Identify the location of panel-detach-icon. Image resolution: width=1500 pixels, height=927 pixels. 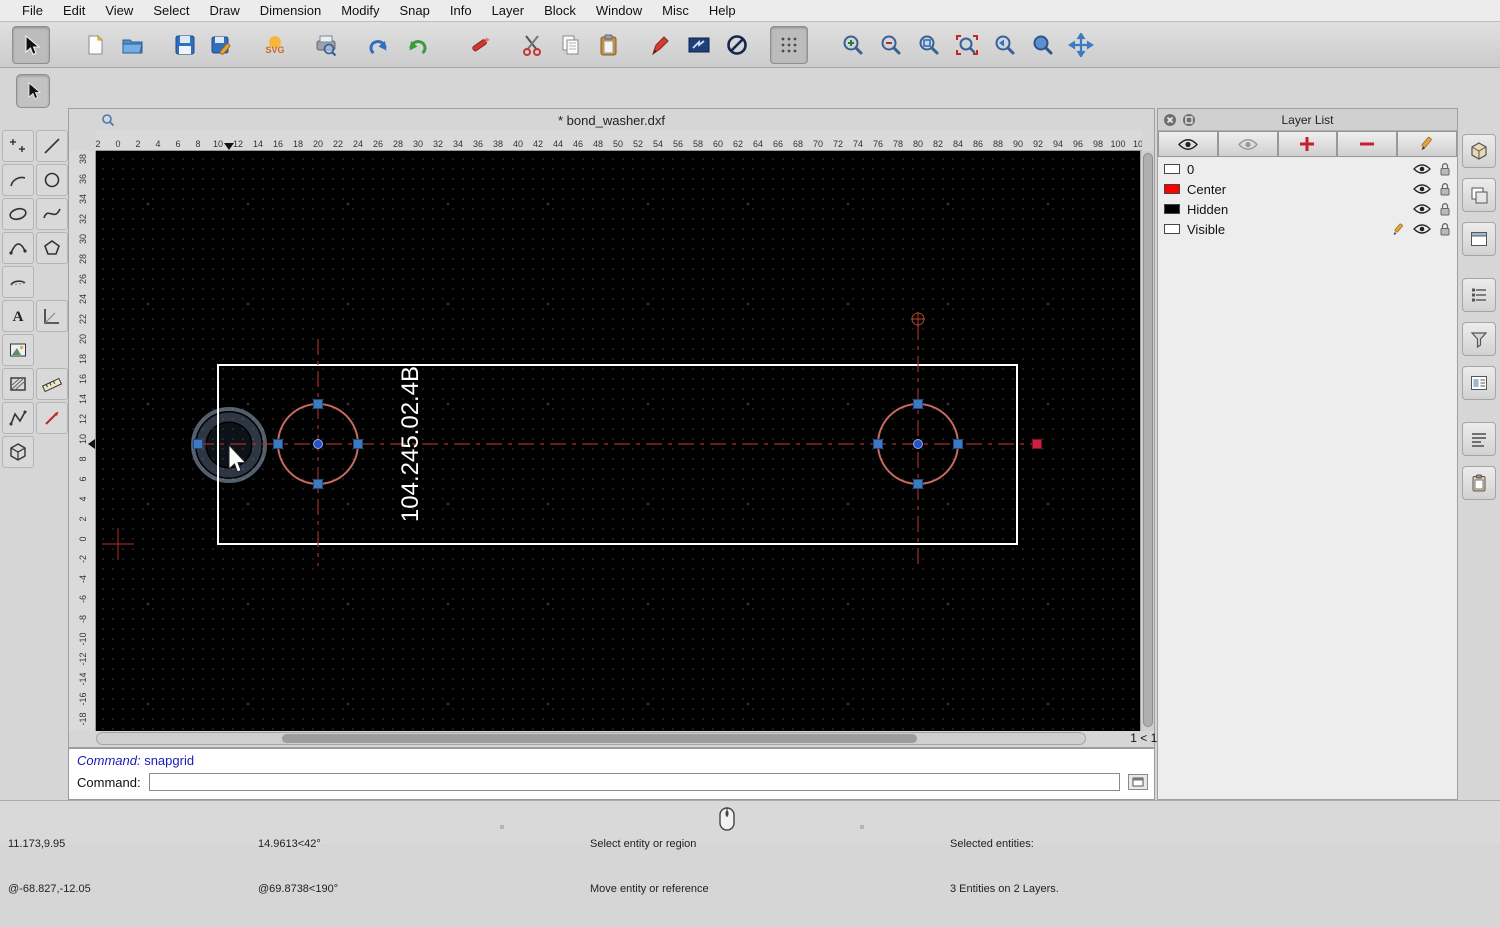
(1189, 120).